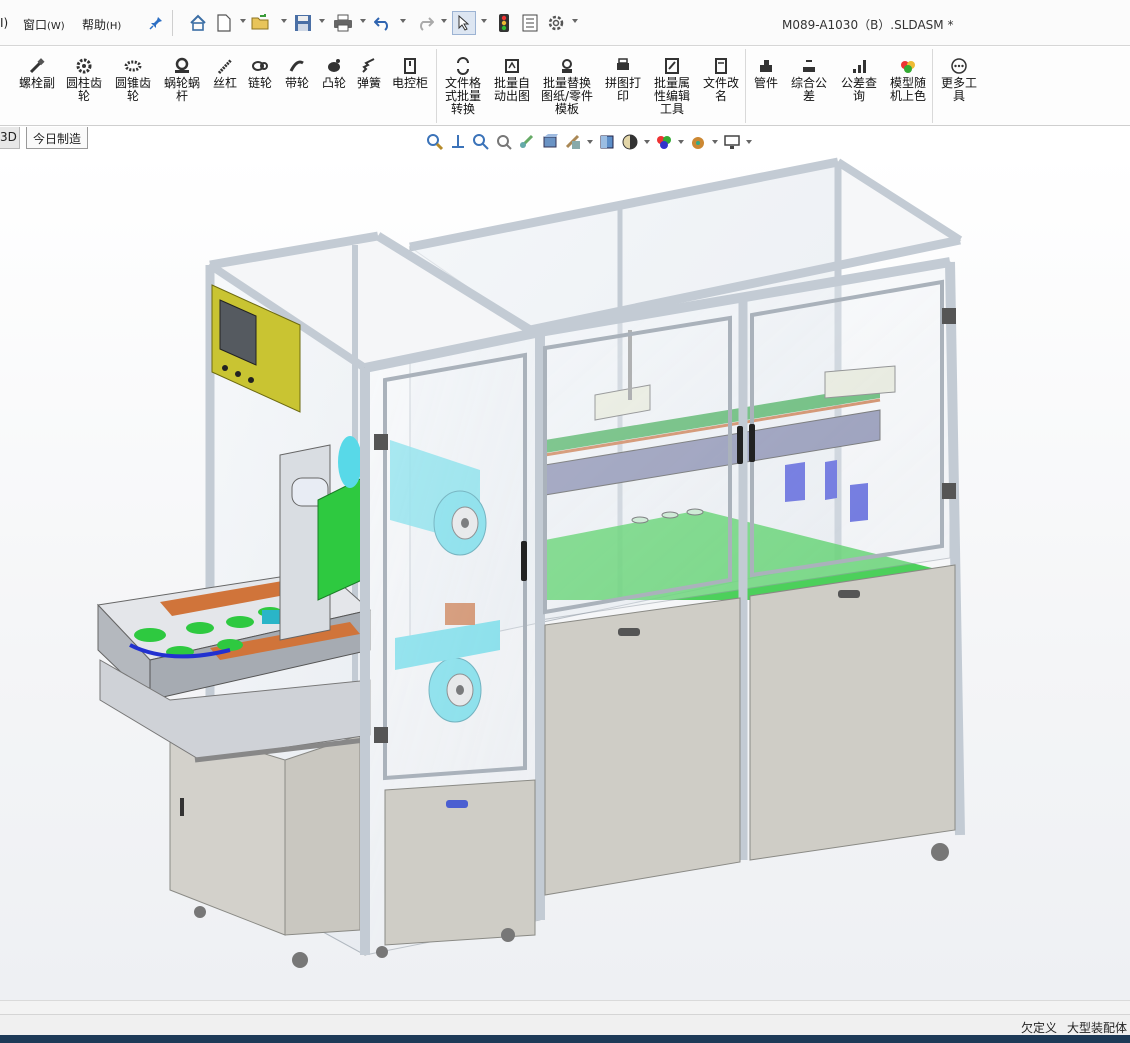  Describe the element at coordinates (303, 23) in the screenshot. I see `save-icon` at that location.